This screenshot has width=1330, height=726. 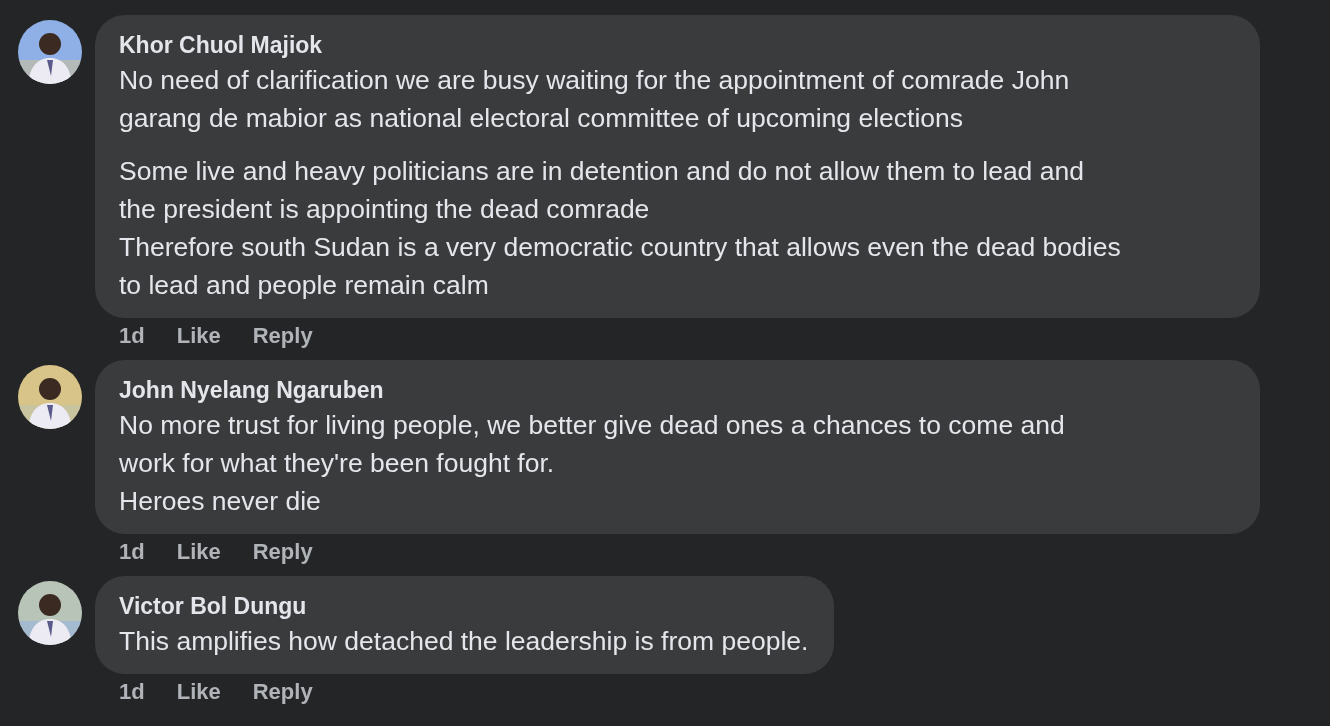 What do you see at coordinates (337, 463) in the screenshot?
I see `comment-text: work for what they're been fought for.` at bounding box center [337, 463].